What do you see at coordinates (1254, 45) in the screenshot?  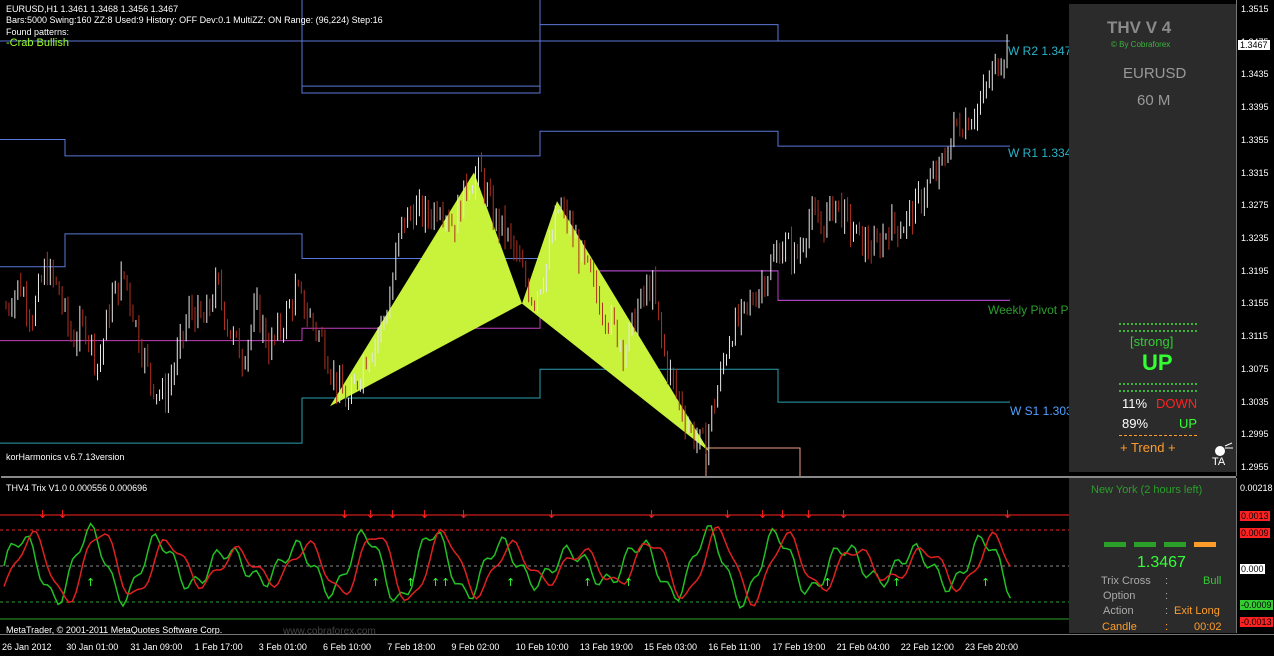 I see `current-price-marker: 1.3467` at bounding box center [1254, 45].